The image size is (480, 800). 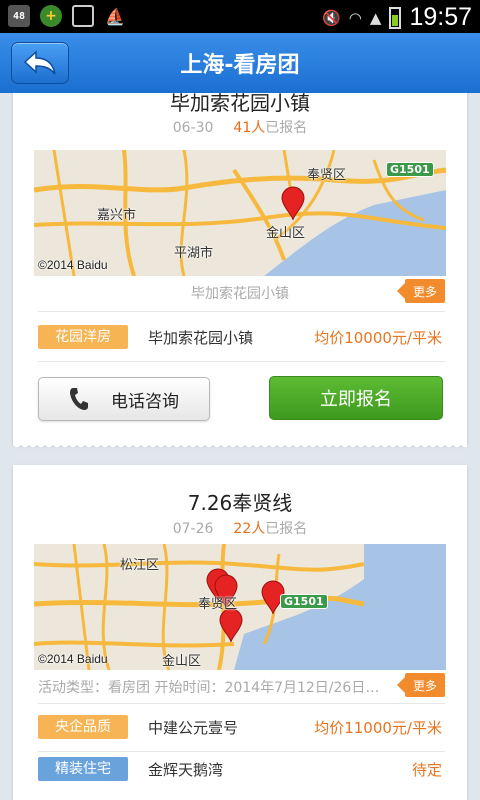 I want to click on property-row: 花园洋房 毕加索花园小镇 均价10000元/平米, so click(x=240, y=338).